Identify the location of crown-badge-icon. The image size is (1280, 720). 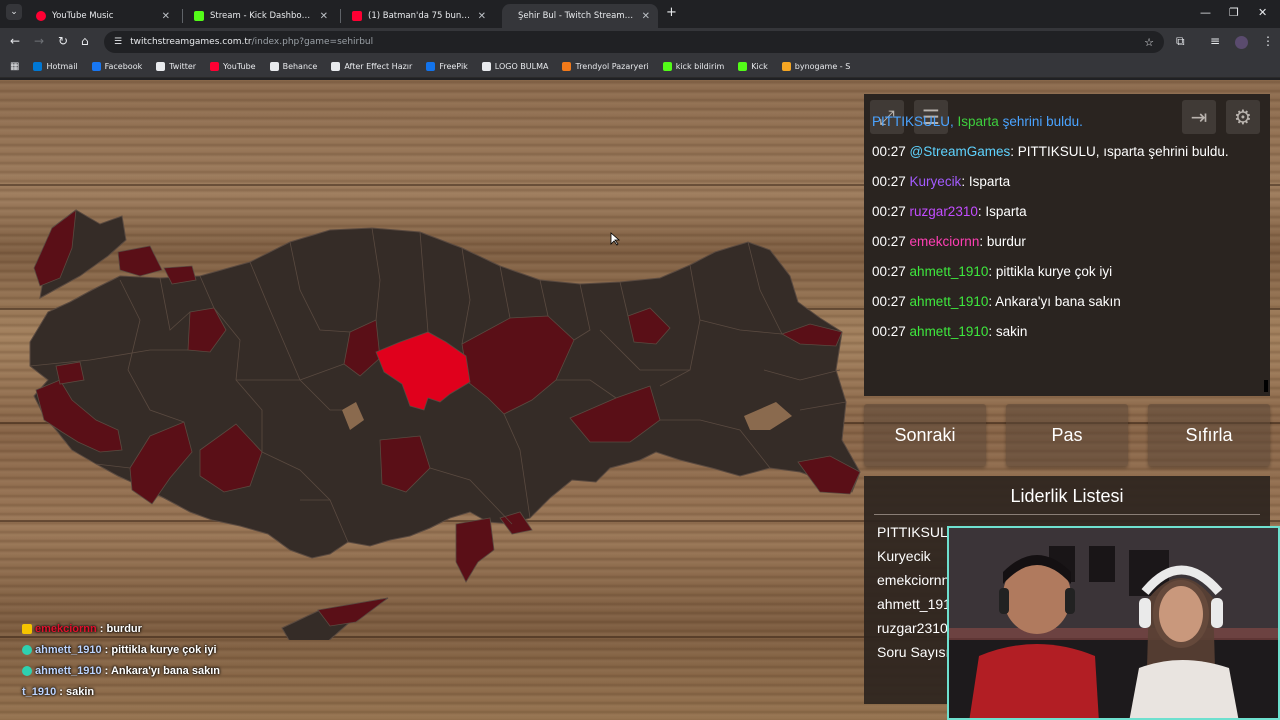
(27, 628).